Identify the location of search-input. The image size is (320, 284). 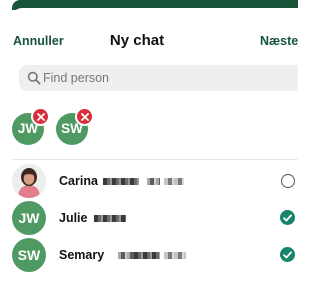
(143, 78).